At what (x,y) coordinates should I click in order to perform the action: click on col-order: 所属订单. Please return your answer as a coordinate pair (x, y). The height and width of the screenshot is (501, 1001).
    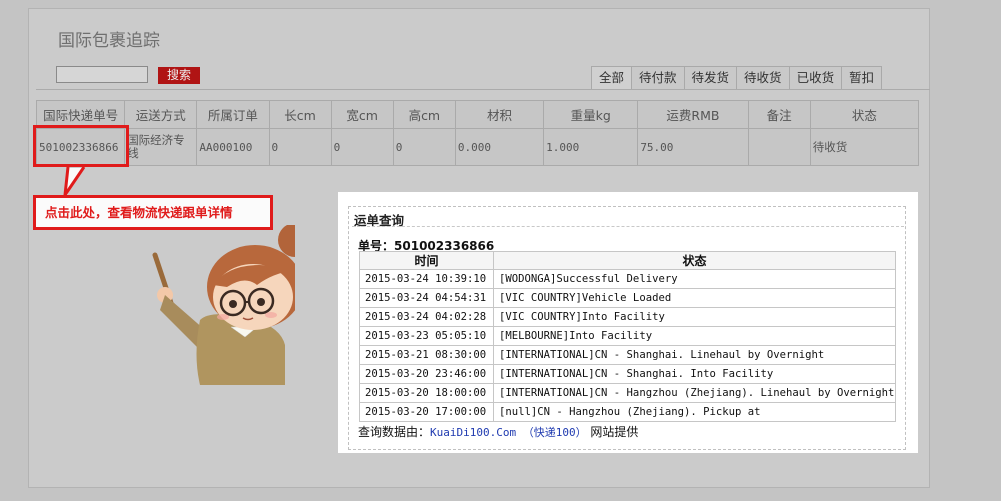
    Looking at the image, I should click on (233, 114).